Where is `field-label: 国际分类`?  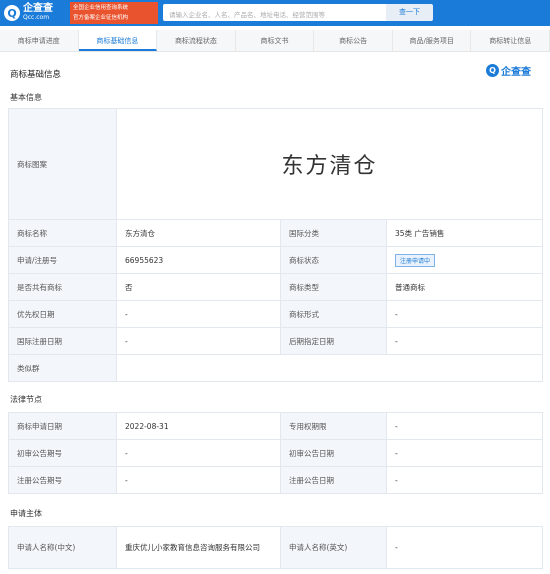 field-label: 国际分类 is located at coordinates (333, 233).